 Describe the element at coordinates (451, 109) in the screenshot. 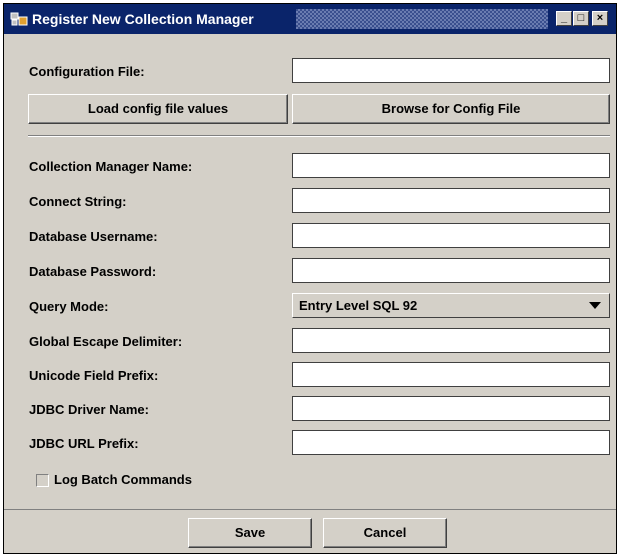

I see `browse-config-button: Browse for Config File` at that location.